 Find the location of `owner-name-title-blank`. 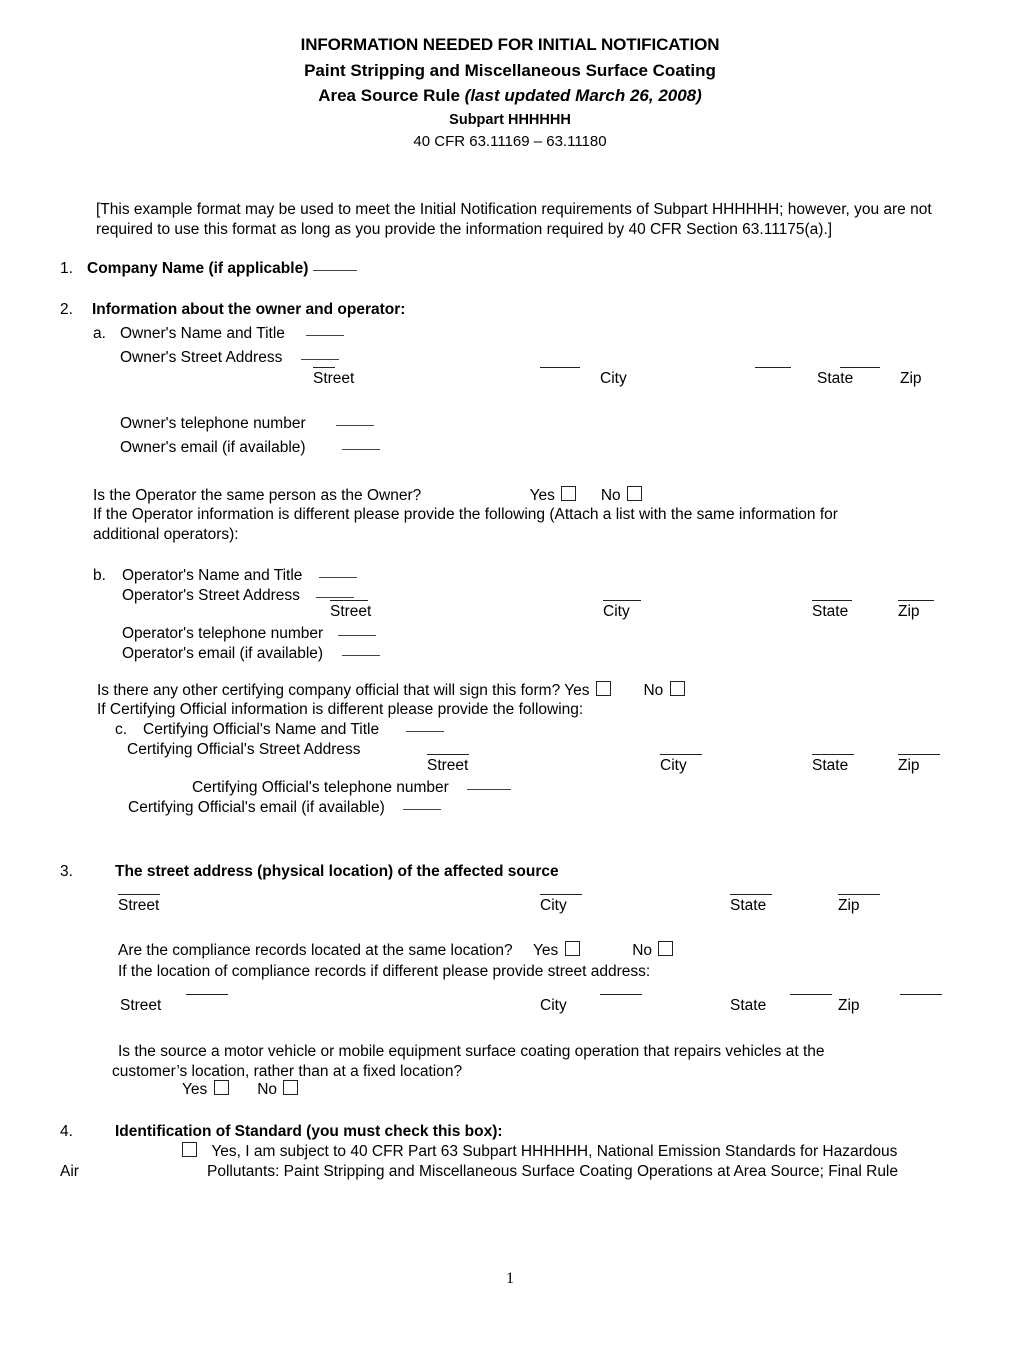

owner-name-title-blank is located at coordinates (324, 335).